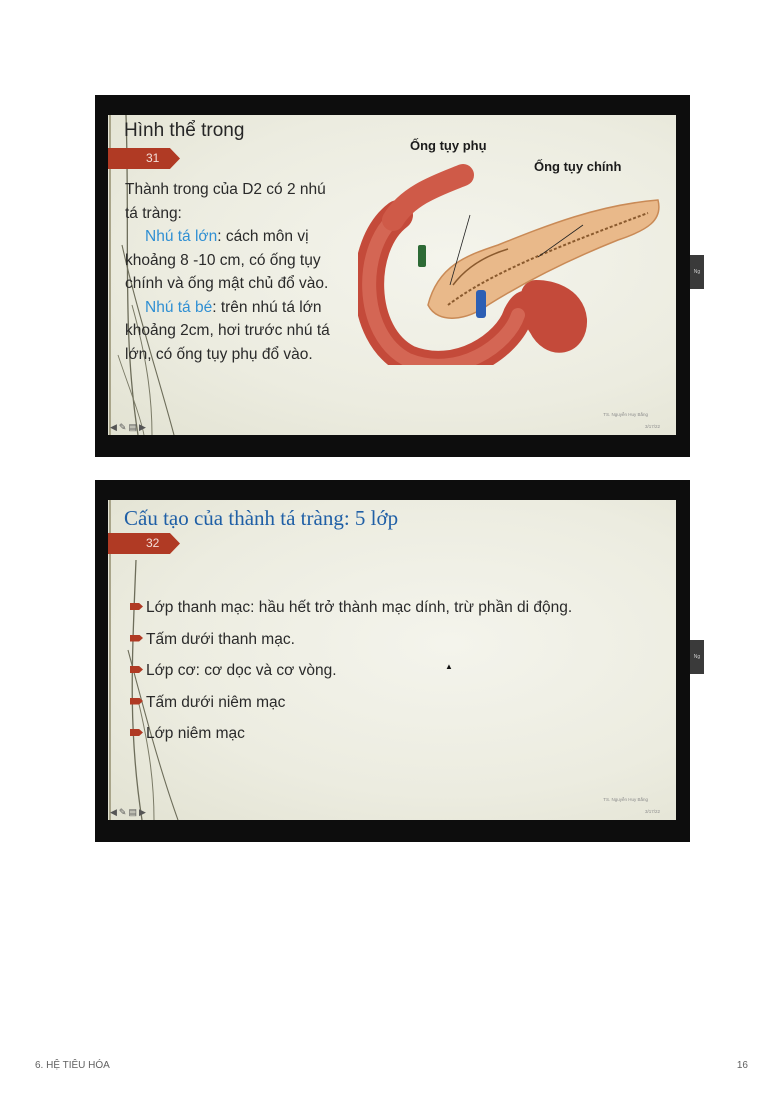 This screenshot has height=1109, width=784. What do you see at coordinates (179, 307) in the screenshot?
I see `minor-papilla-term: Nhú tá bé` at bounding box center [179, 307].